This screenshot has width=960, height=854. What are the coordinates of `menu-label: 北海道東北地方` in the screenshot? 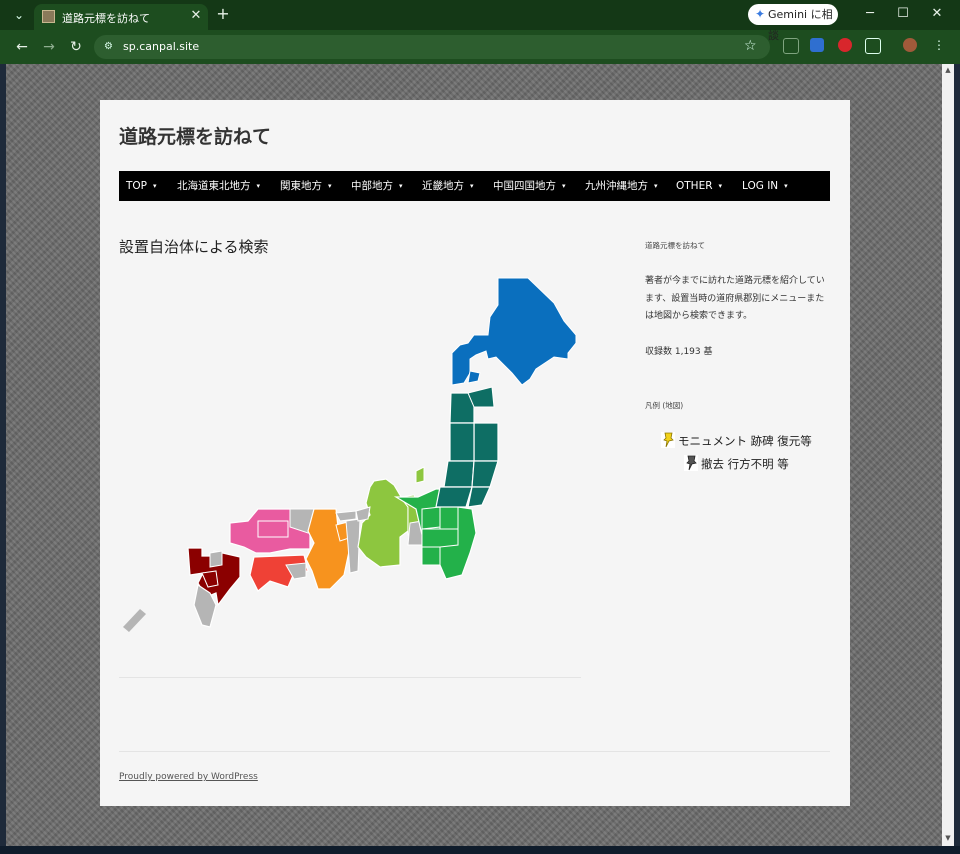 It's located at (214, 186).